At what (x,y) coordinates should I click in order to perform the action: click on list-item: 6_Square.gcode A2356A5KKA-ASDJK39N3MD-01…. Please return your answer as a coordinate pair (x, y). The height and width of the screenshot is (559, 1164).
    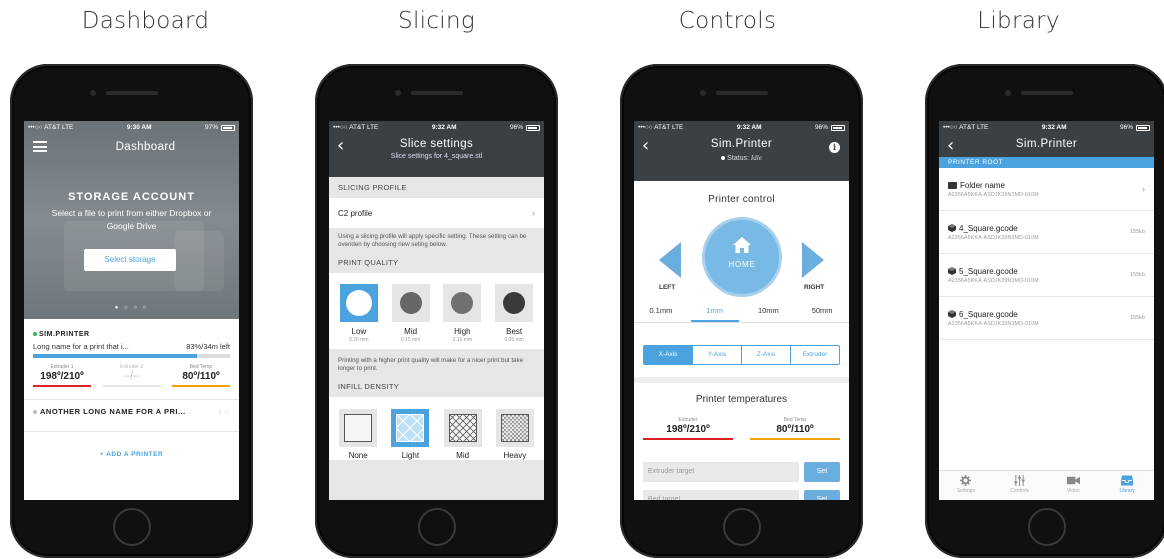
    Looking at the image, I should click on (1046, 318).